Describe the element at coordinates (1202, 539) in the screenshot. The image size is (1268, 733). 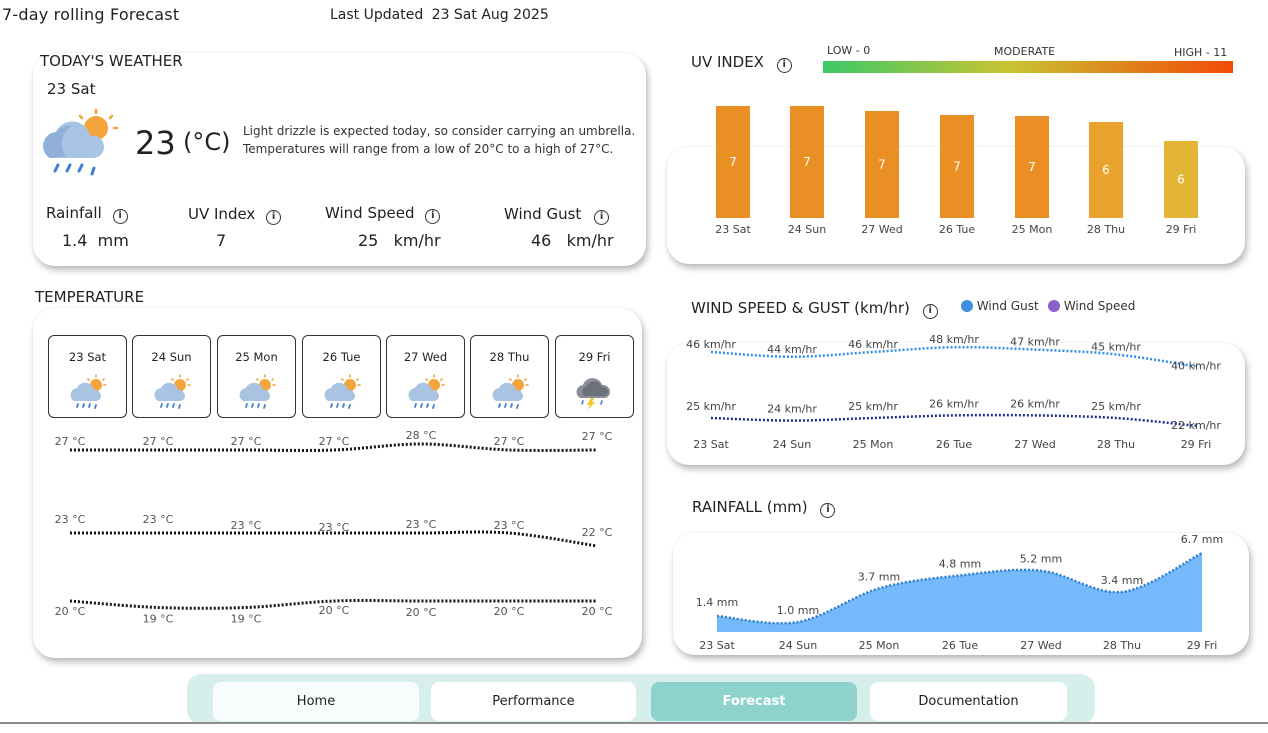
I see `rainfall-value-label: 6.7 mm` at that location.